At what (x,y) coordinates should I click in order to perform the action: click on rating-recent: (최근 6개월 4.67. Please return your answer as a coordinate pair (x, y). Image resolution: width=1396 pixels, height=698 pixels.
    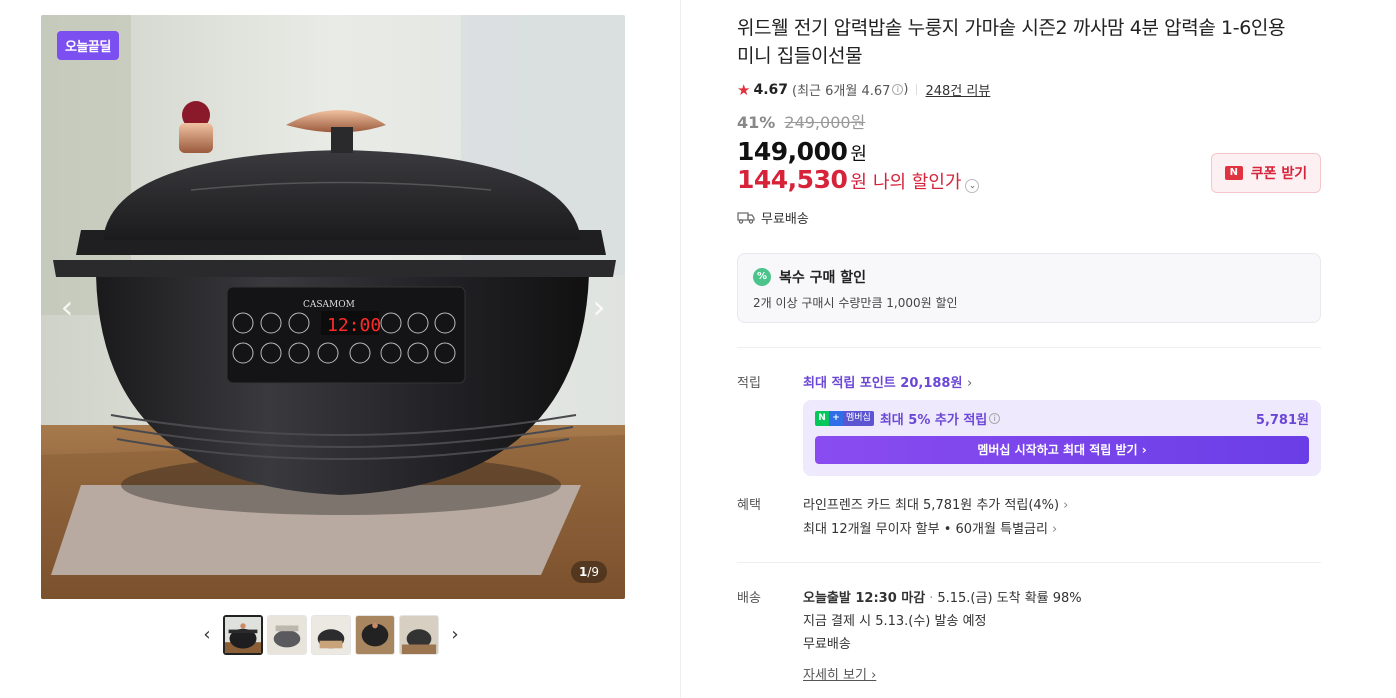
    Looking at the image, I should click on (841, 91).